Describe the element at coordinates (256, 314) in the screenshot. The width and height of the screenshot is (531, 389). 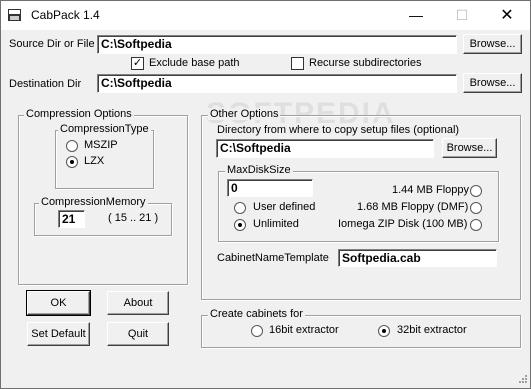
I see `create-cabinets-title: Create cabinets for` at that location.